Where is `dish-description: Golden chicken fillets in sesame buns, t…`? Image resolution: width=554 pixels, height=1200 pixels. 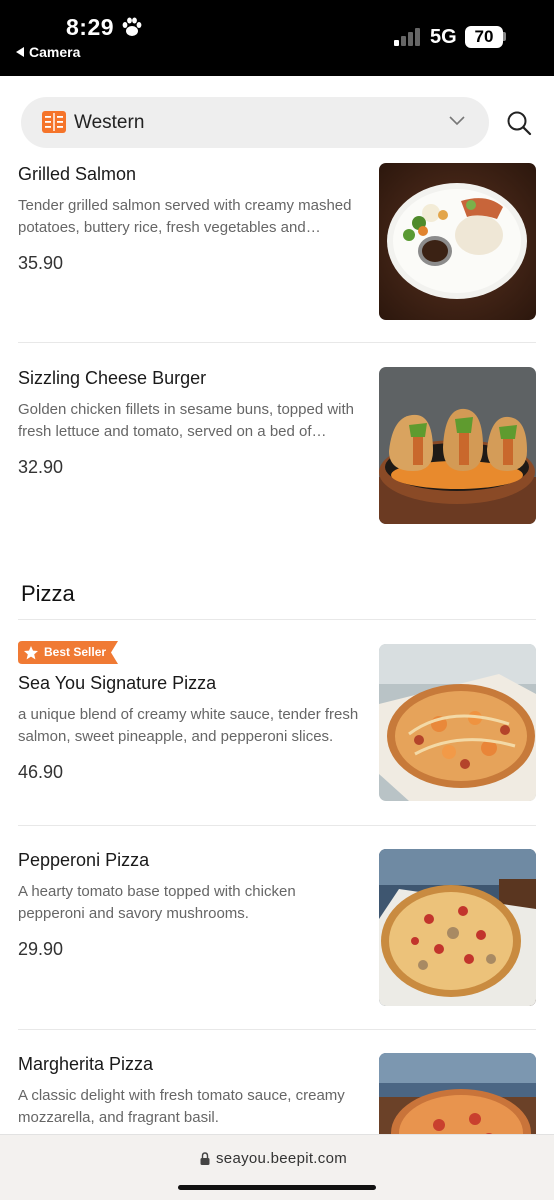
dish-description: Golden chicken fillets in sesame buns, t… is located at coordinates (186, 420).